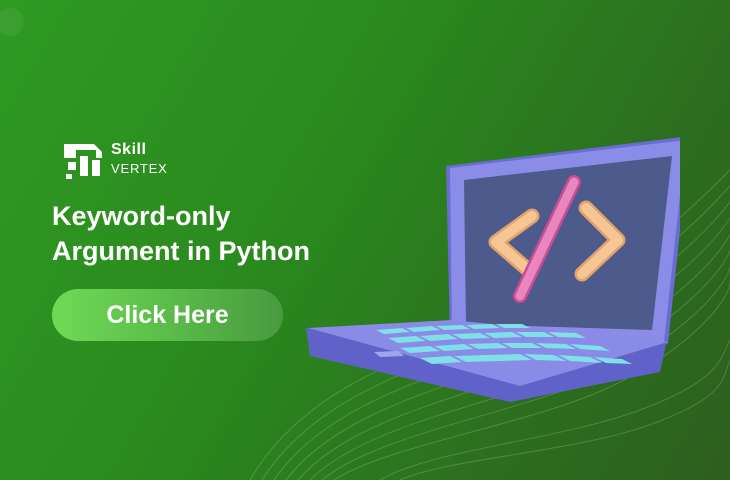 Image resolution: width=730 pixels, height=480 pixels. I want to click on brand-name-vertex: VERTEX, so click(139, 168).